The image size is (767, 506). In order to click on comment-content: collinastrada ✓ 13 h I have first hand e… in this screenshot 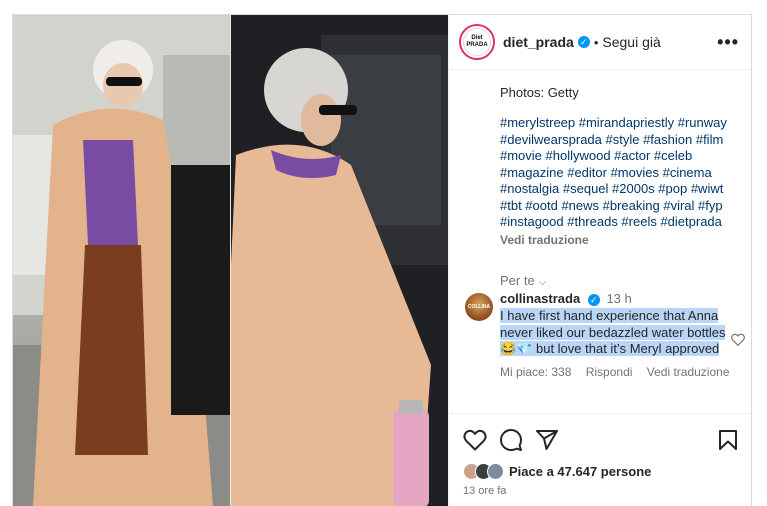, I will do `click(622, 335)`.